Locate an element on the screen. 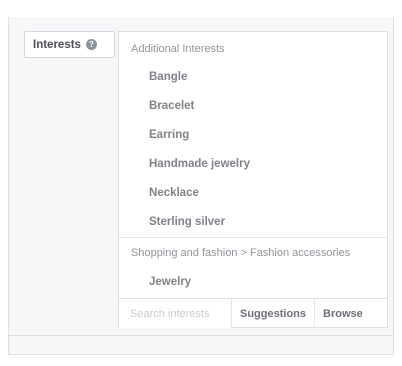 Image resolution: width=402 pixels, height=366 pixels. panel-divider is located at coordinates (201, 335).